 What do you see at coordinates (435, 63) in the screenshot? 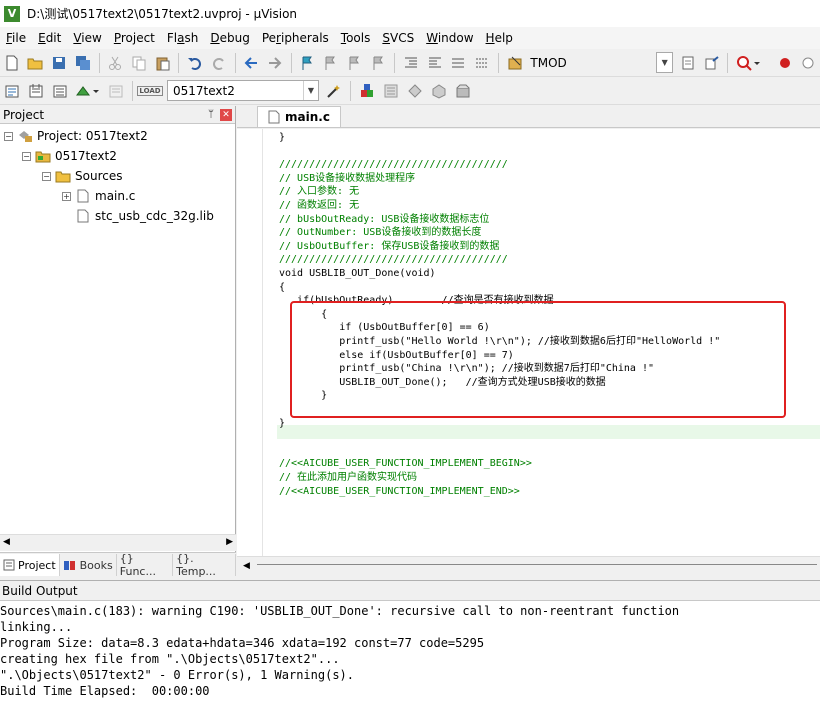
I see `unindent-button` at bounding box center [435, 63].